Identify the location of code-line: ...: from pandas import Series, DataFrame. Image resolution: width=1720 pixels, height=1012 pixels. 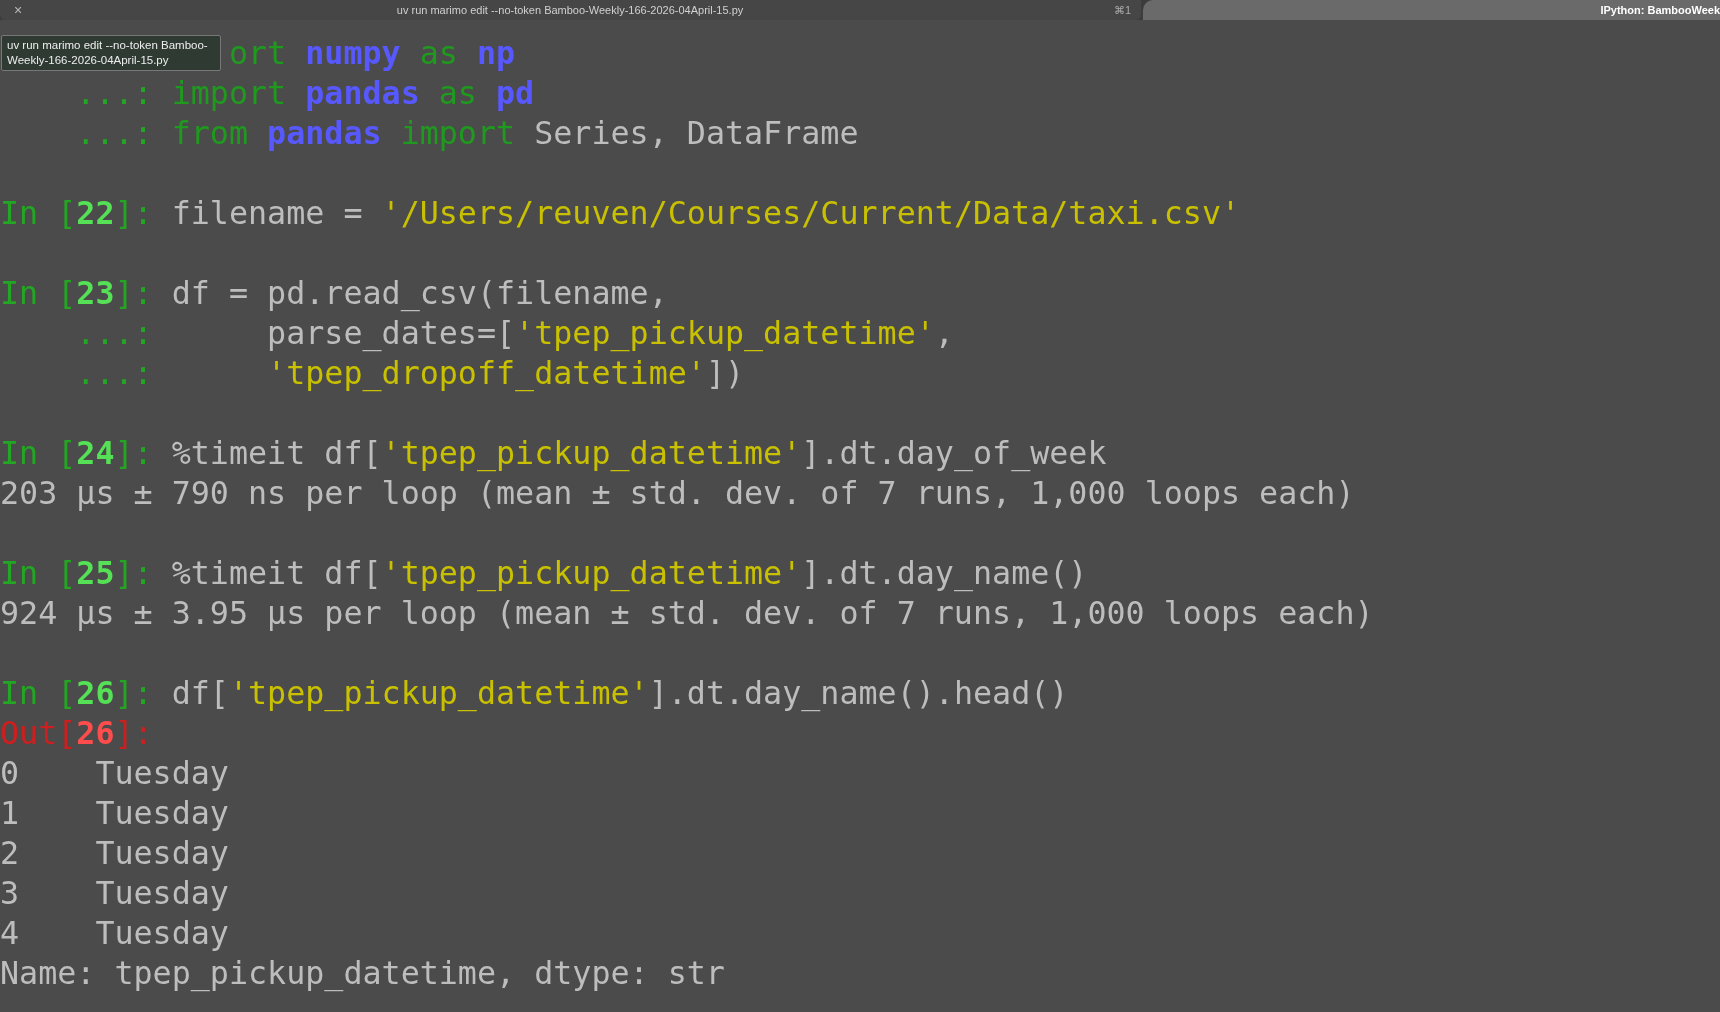
(467, 133).